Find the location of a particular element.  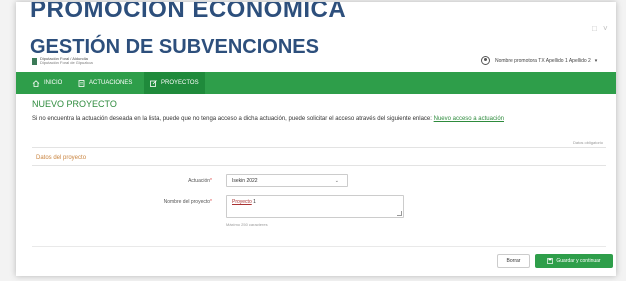

save-label: Guardar y continuar is located at coordinates (578, 261).